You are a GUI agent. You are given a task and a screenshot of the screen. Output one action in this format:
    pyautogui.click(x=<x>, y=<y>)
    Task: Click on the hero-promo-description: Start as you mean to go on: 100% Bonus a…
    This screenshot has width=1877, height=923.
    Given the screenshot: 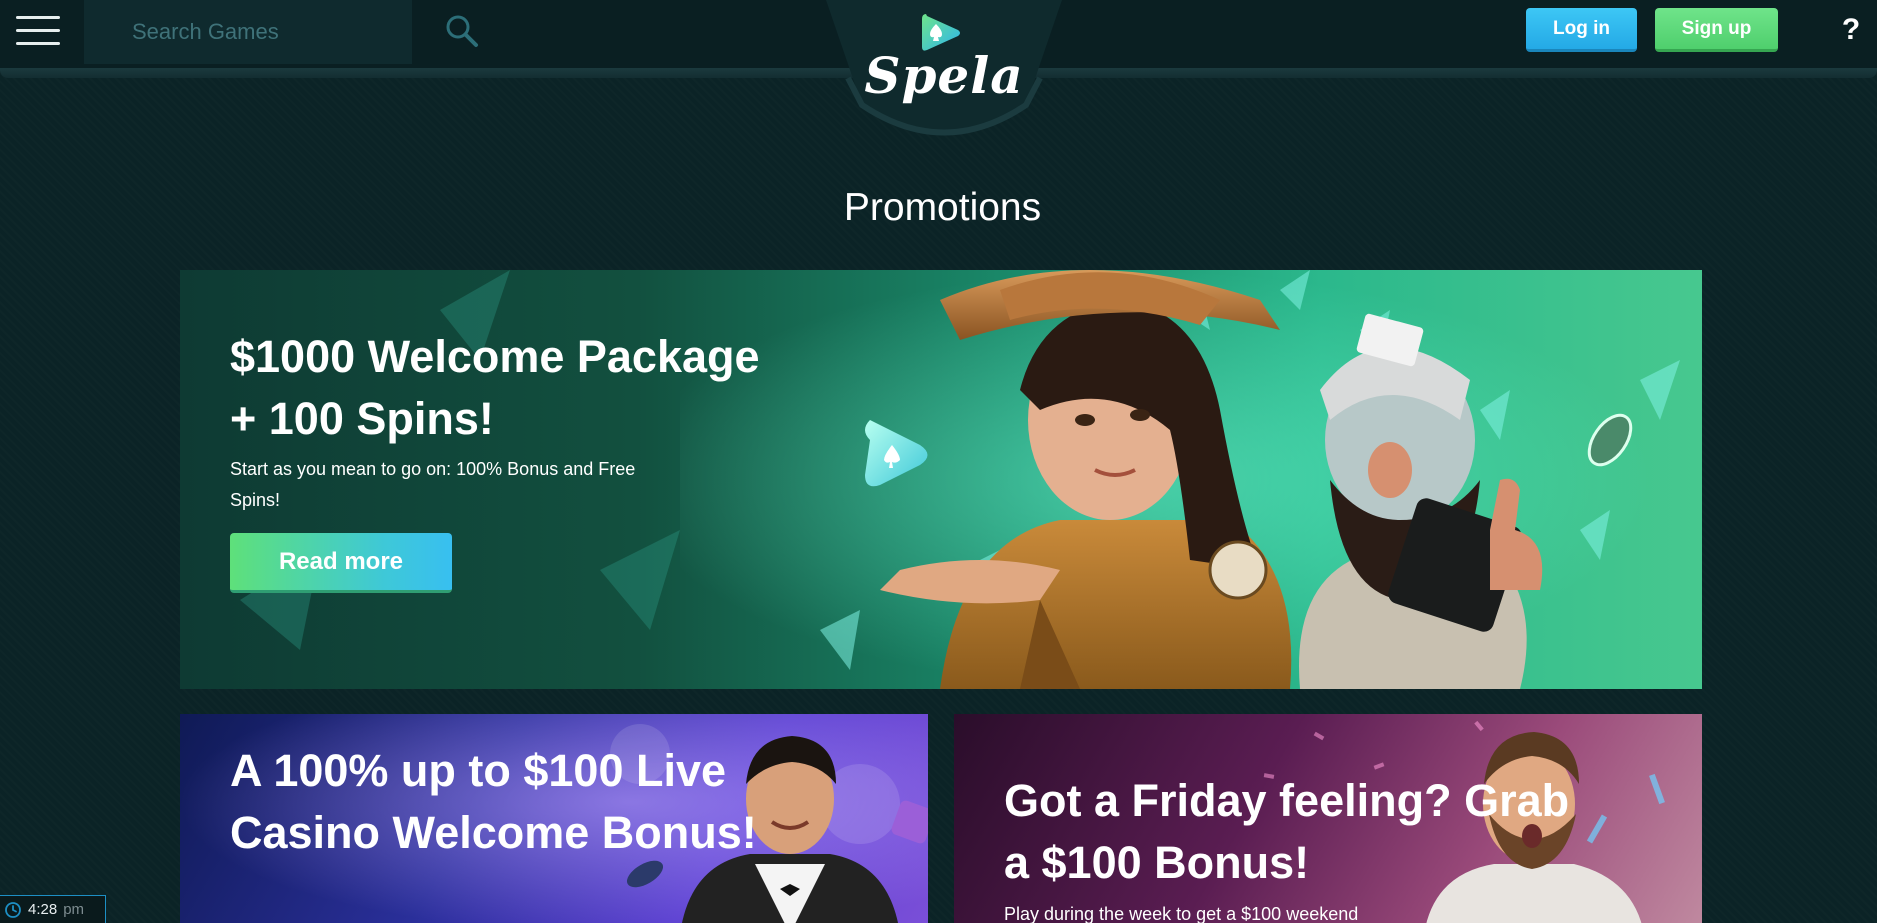 What is the action you would take?
    pyautogui.click(x=433, y=484)
    